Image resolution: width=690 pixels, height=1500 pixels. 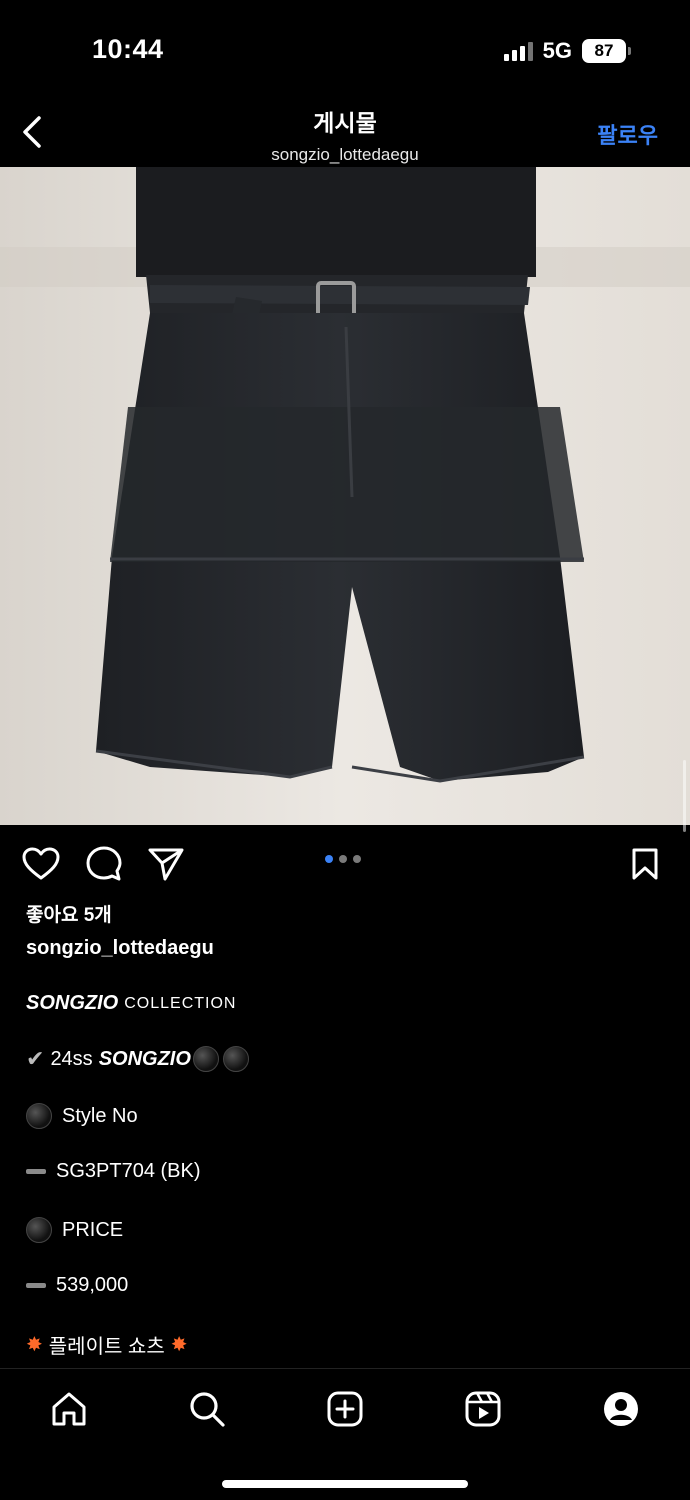 I want to click on search-icon, so click(x=207, y=1409).